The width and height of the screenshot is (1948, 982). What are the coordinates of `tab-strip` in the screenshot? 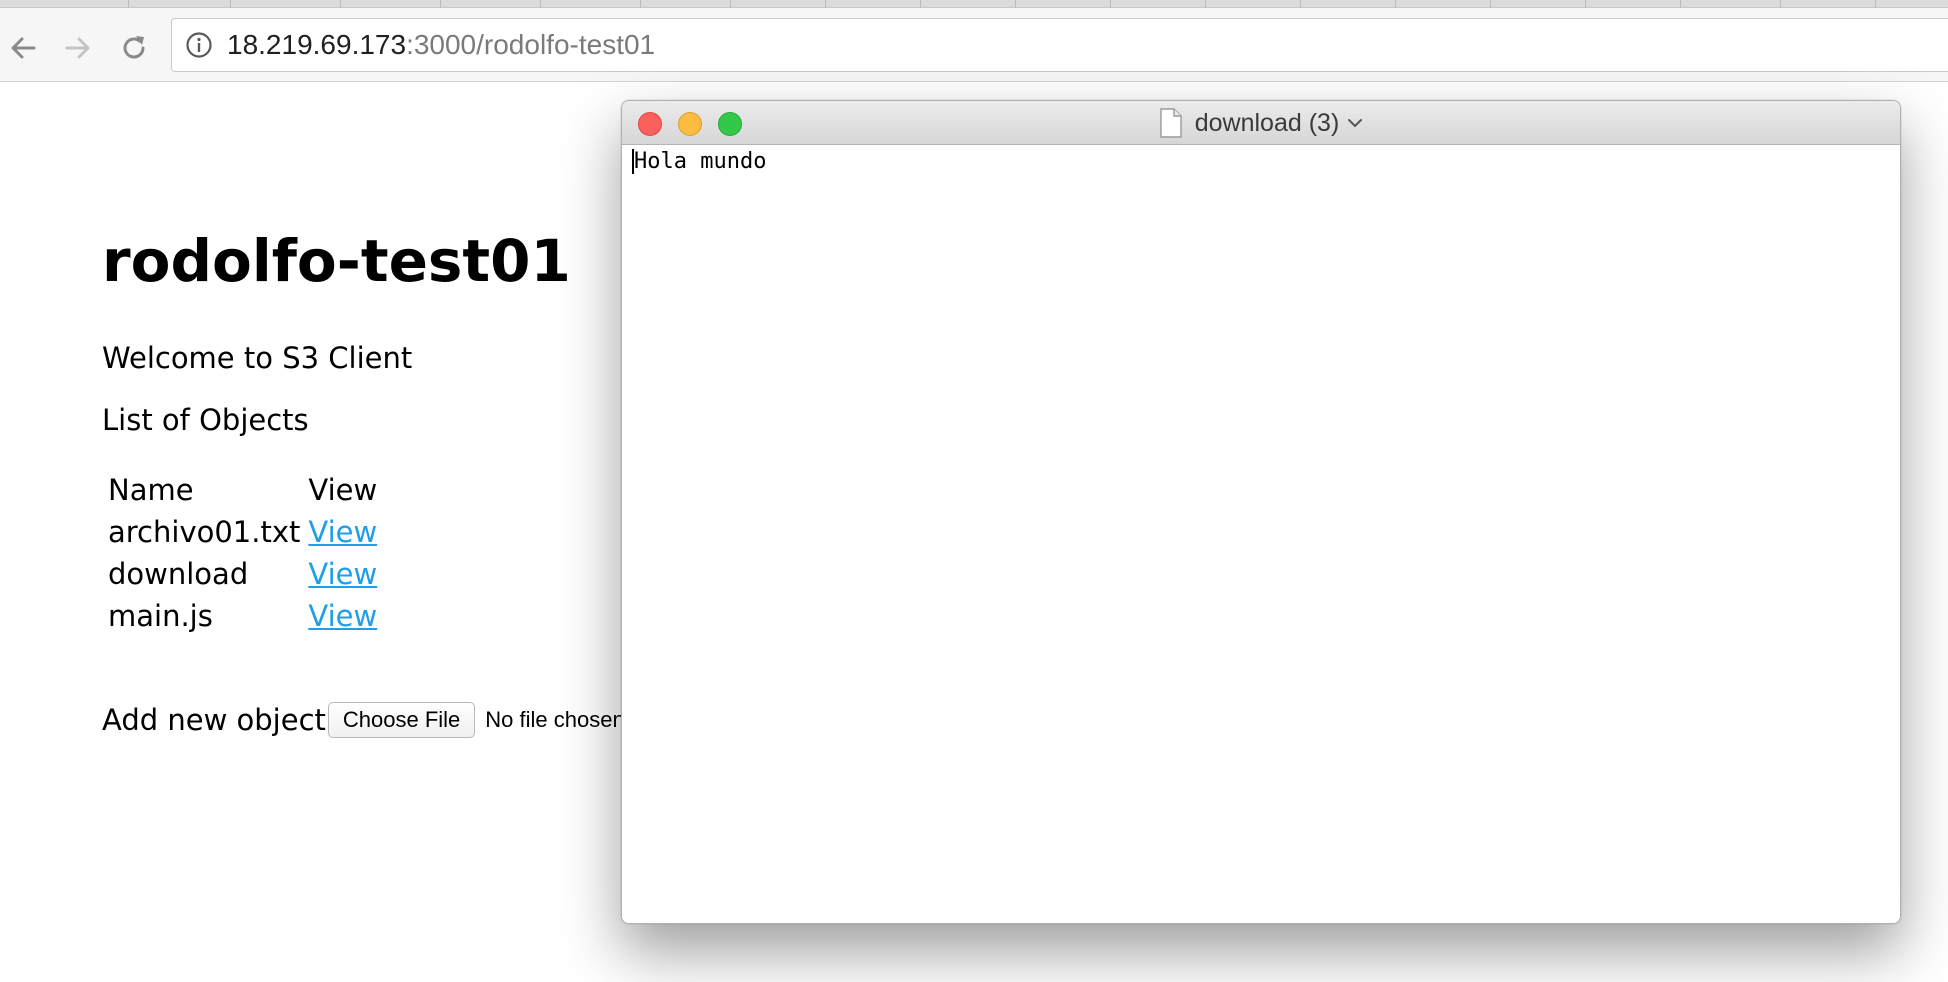 It's located at (974, 4).